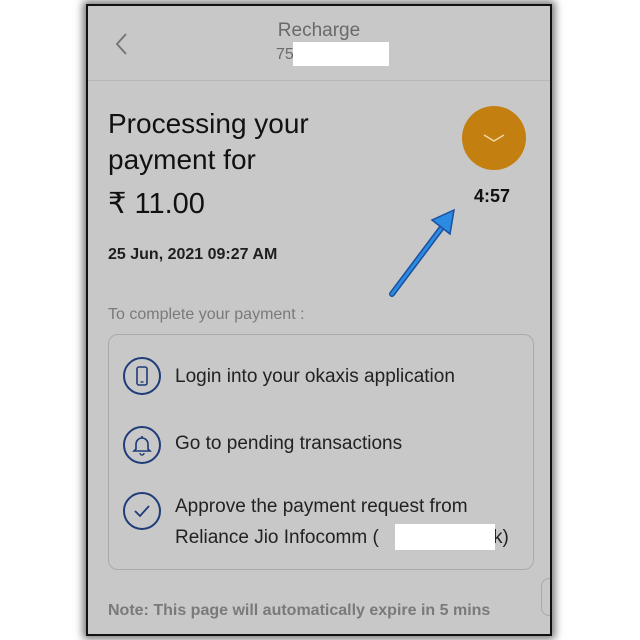 This screenshot has height=640, width=640. Describe the element at coordinates (193, 254) in the screenshot. I see `payment-datetime: 25 Jun, 2021 09:27 AM` at that location.